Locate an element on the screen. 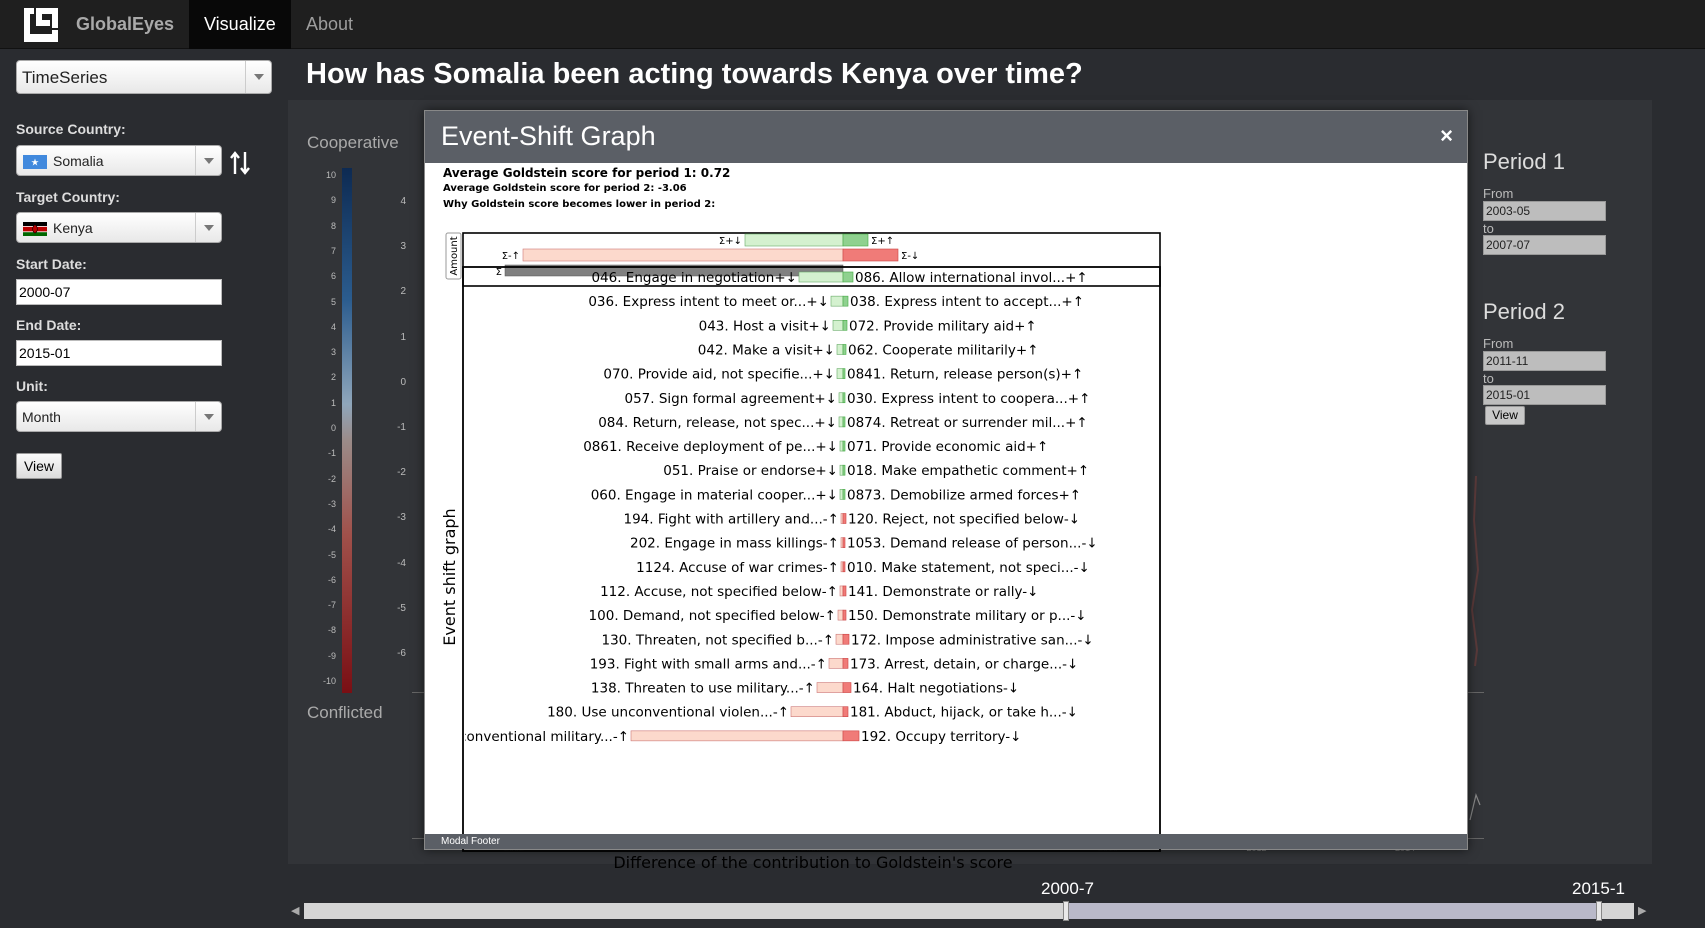 This screenshot has height=928, width=1705. scale-tick-label: 2 is located at coordinates (333, 377).